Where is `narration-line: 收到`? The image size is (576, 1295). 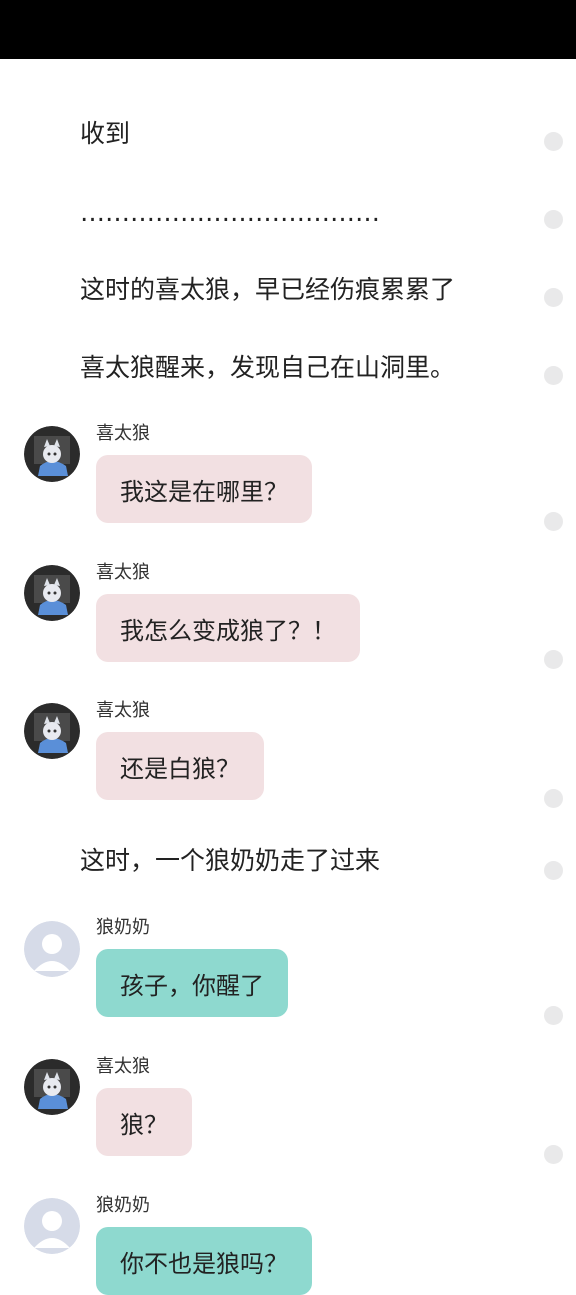 narration-line: 收到 is located at coordinates (105, 133).